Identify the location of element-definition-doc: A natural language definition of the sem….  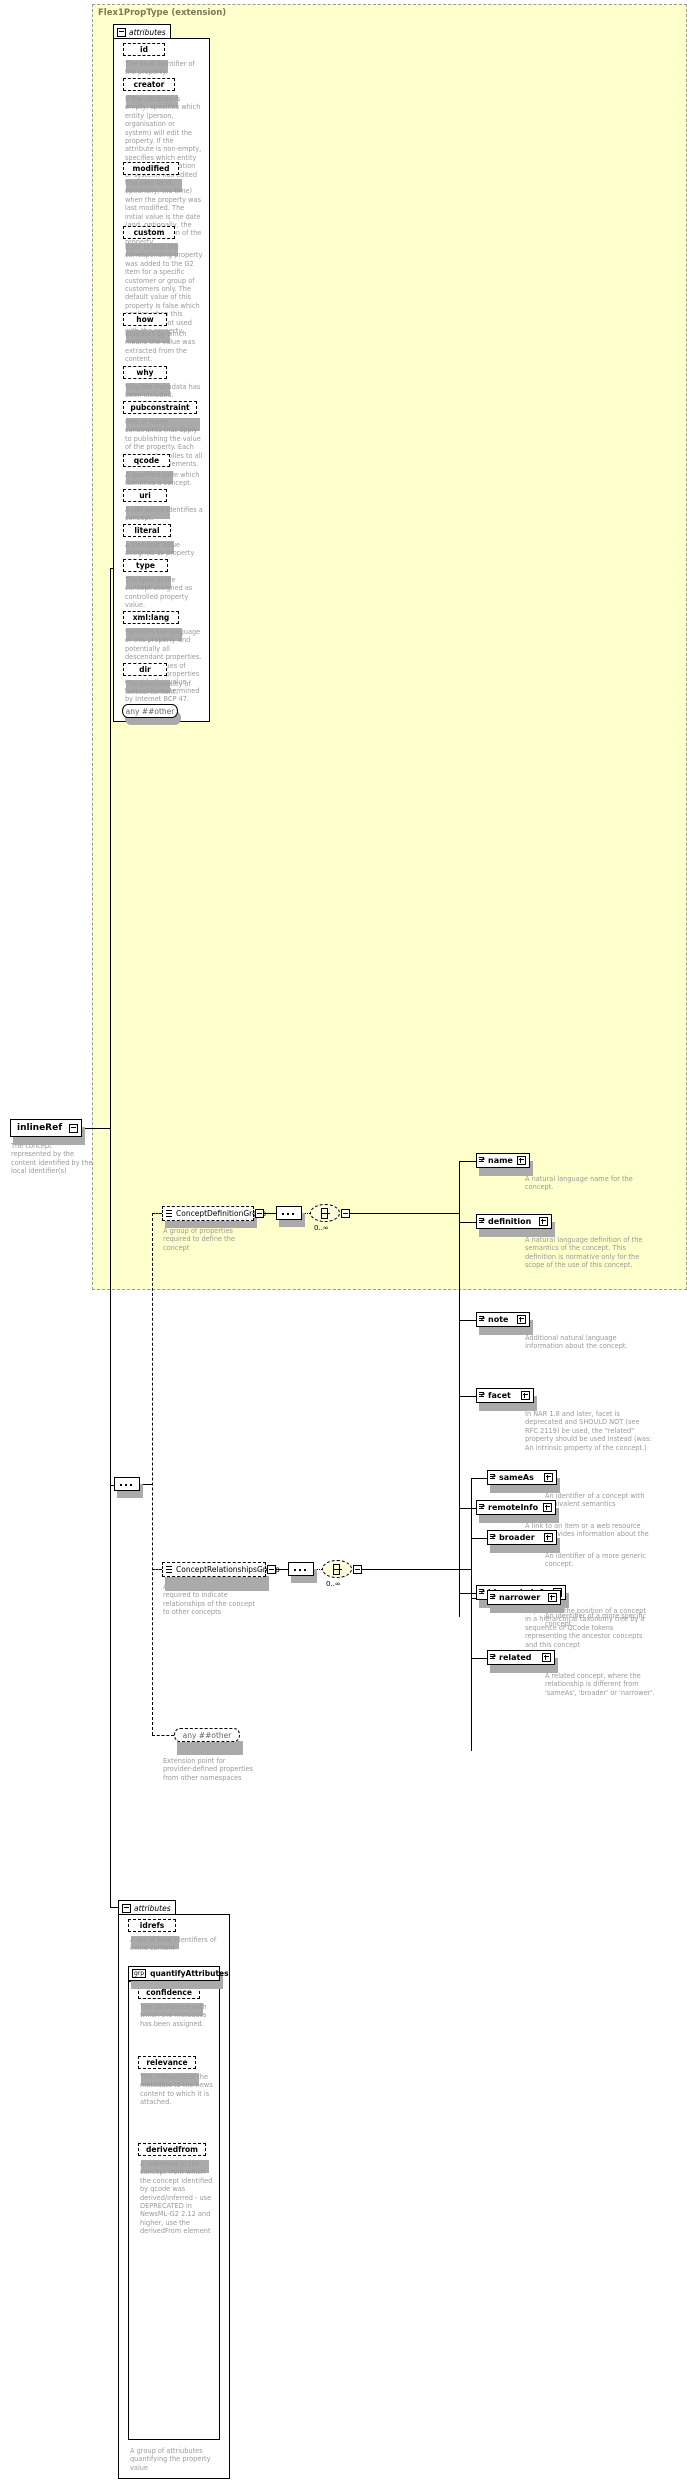
(584, 1253).